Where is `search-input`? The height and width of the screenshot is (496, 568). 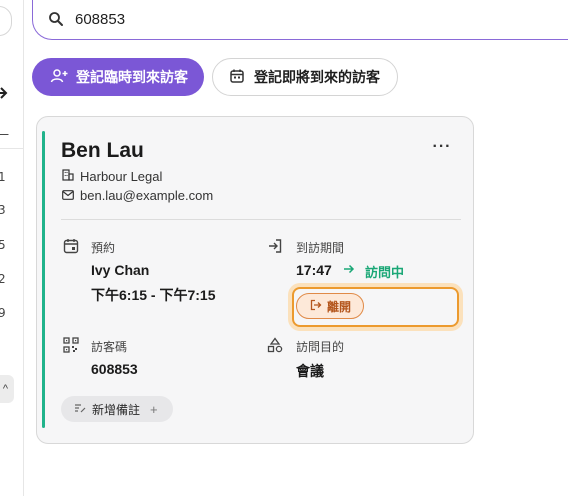
search-input is located at coordinates (285, 19).